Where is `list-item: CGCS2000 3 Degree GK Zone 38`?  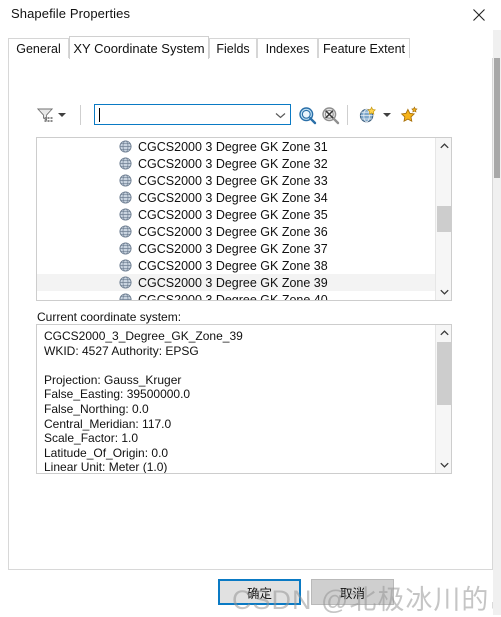 list-item: CGCS2000 3 Degree GK Zone 38 is located at coordinates (236, 265).